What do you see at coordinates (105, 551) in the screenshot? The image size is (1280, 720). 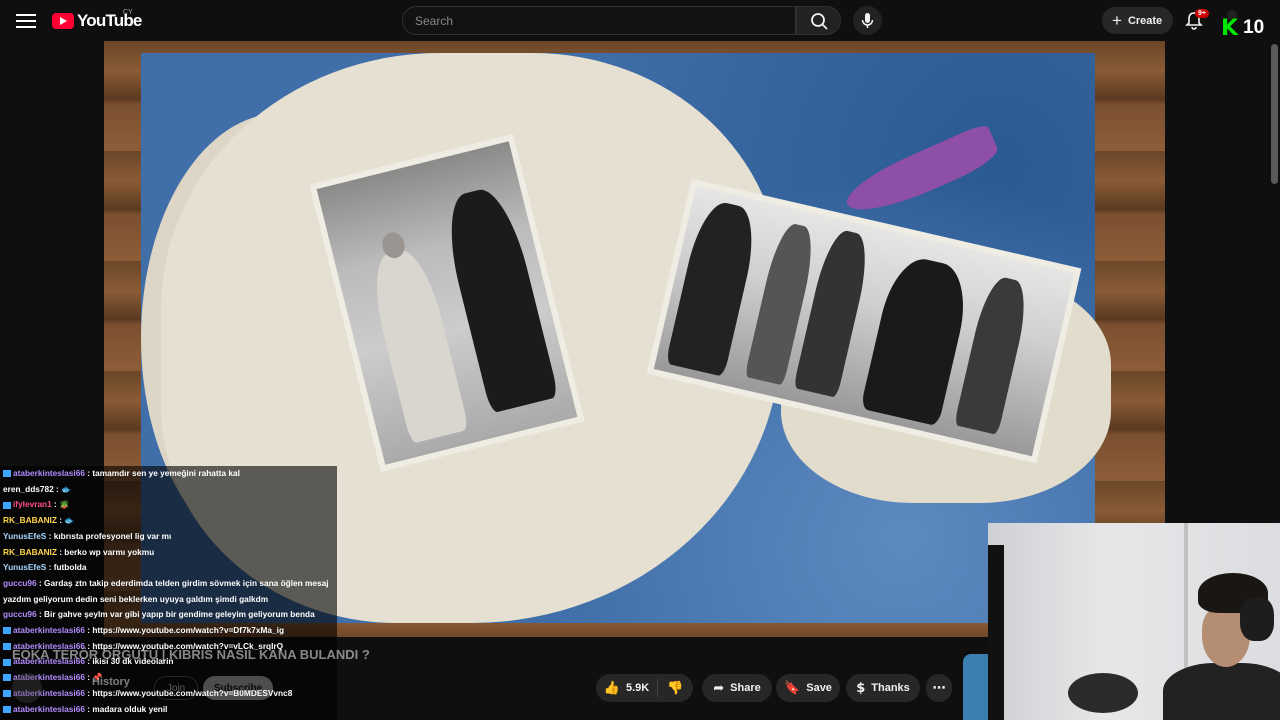 I see `chat-text: : berko wp varmı yokmu` at bounding box center [105, 551].